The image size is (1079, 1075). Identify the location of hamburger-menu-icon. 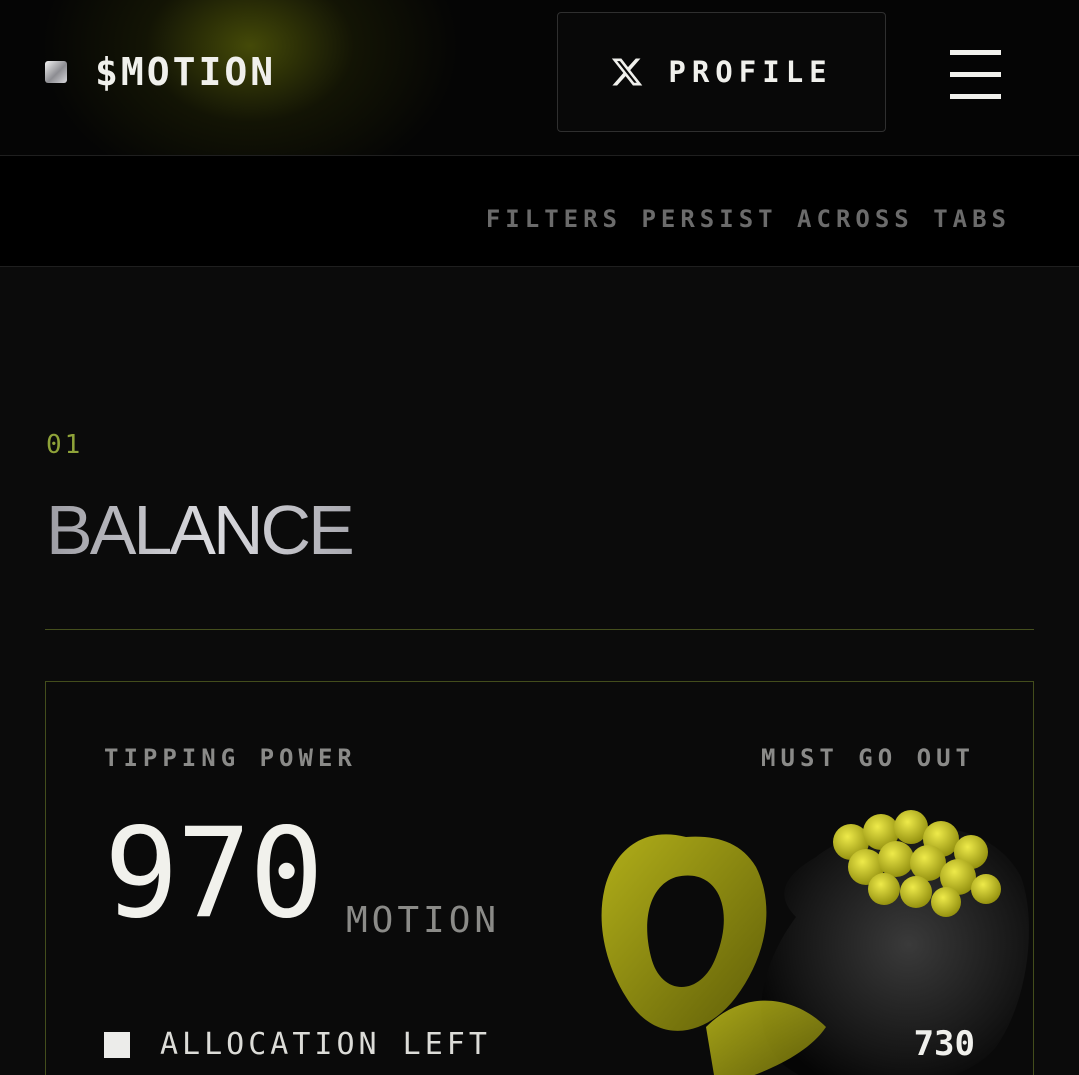
(976, 76).